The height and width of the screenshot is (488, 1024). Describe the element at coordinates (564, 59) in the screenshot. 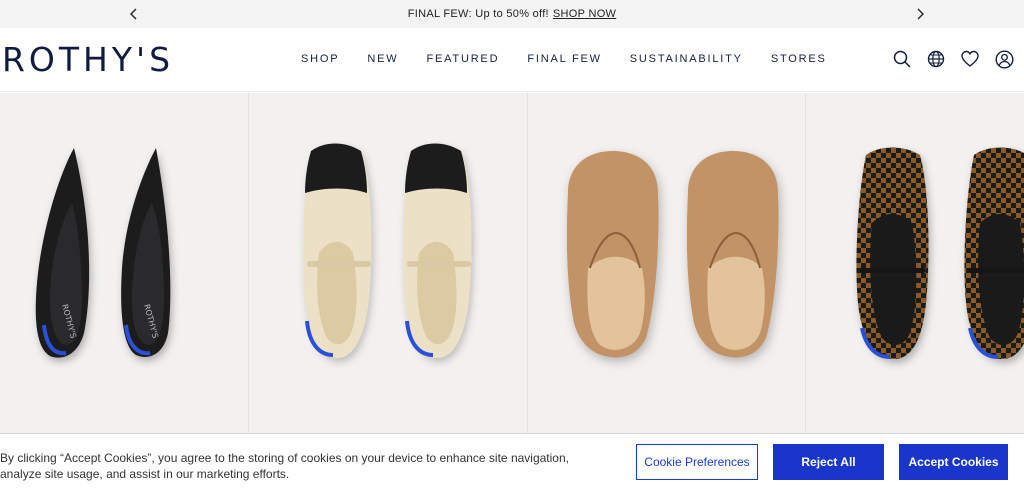

I see `nav-final-few: FINAL FEW` at that location.